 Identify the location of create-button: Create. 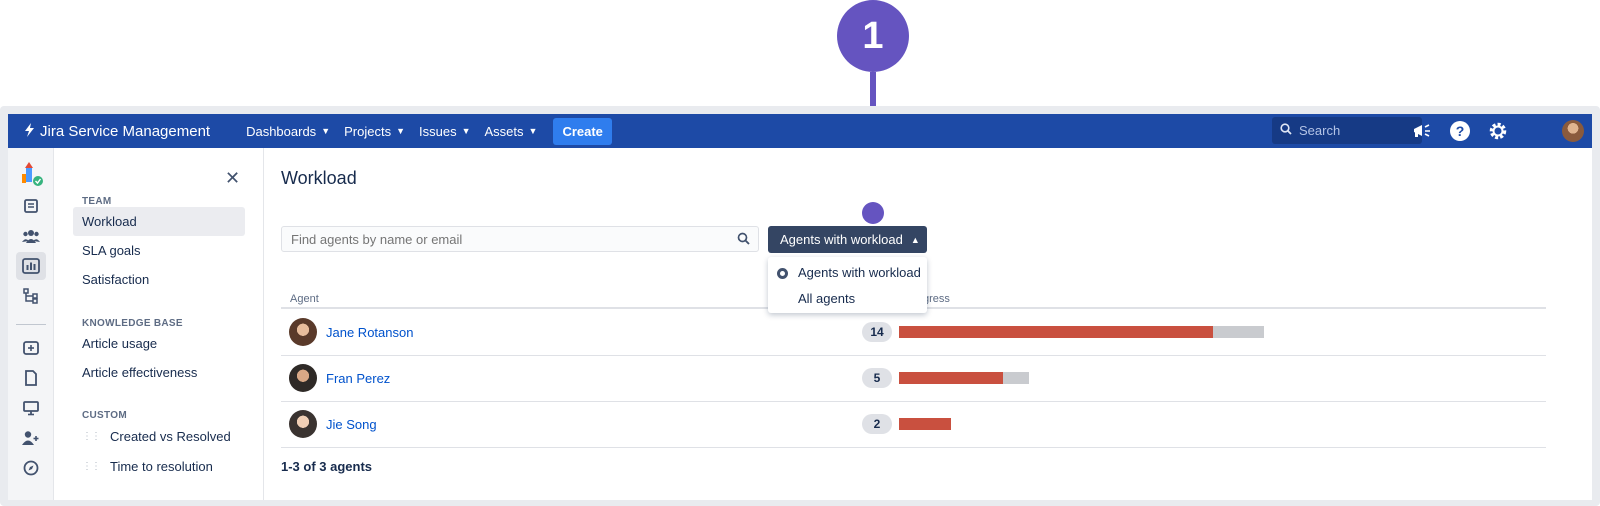
(582, 131).